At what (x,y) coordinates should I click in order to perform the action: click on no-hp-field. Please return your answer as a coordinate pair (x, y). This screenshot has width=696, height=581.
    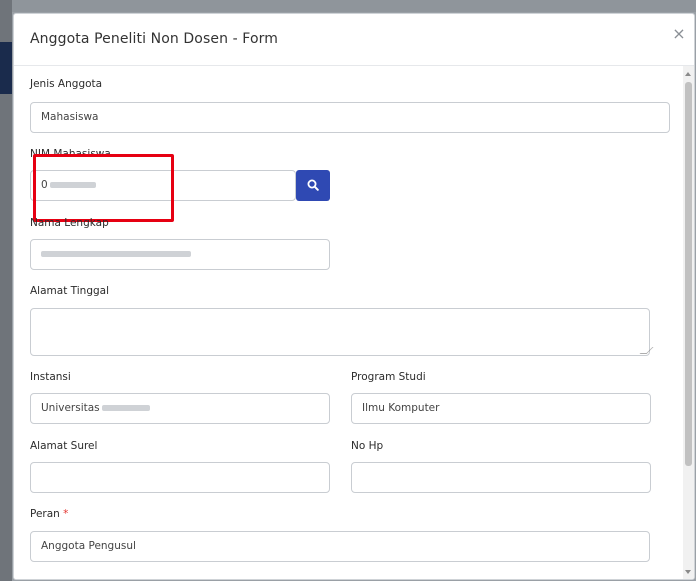
    Looking at the image, I should click on (501, 477).